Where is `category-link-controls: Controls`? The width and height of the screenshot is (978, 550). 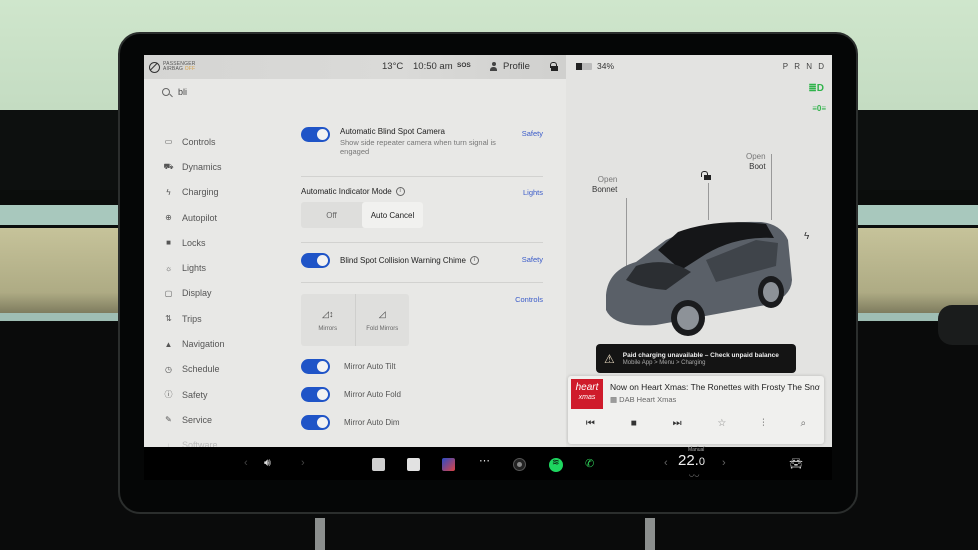
category-link-controls: Controls is located at coordinates (529, 299).